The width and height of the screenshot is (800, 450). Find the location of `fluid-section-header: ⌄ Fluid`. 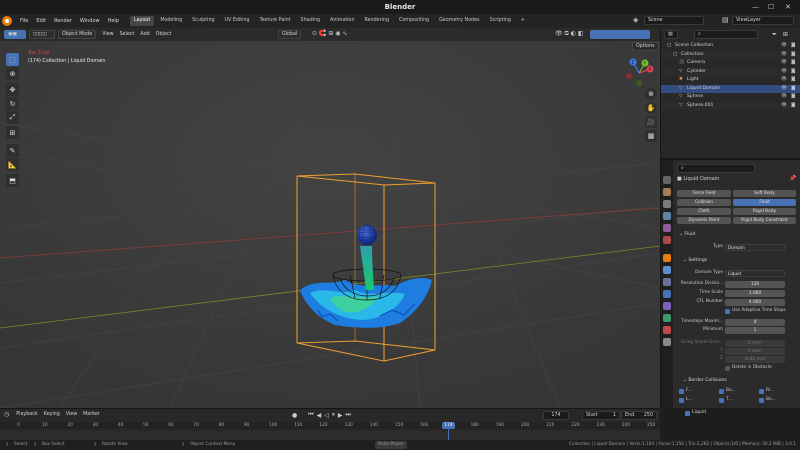

fluid-section-header: ⌄ Fluid is located at coordinates (687, 234).